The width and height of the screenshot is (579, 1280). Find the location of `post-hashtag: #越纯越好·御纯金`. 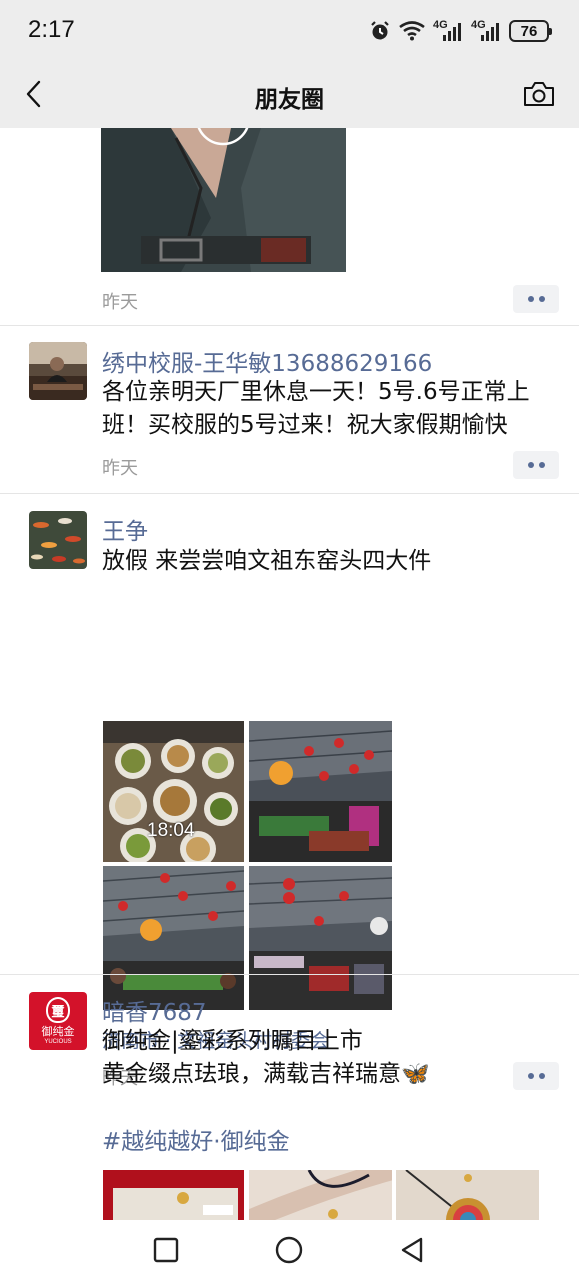

post-hashtag: #越纯越好·御纯金 is located at coordinates (196, 1139).